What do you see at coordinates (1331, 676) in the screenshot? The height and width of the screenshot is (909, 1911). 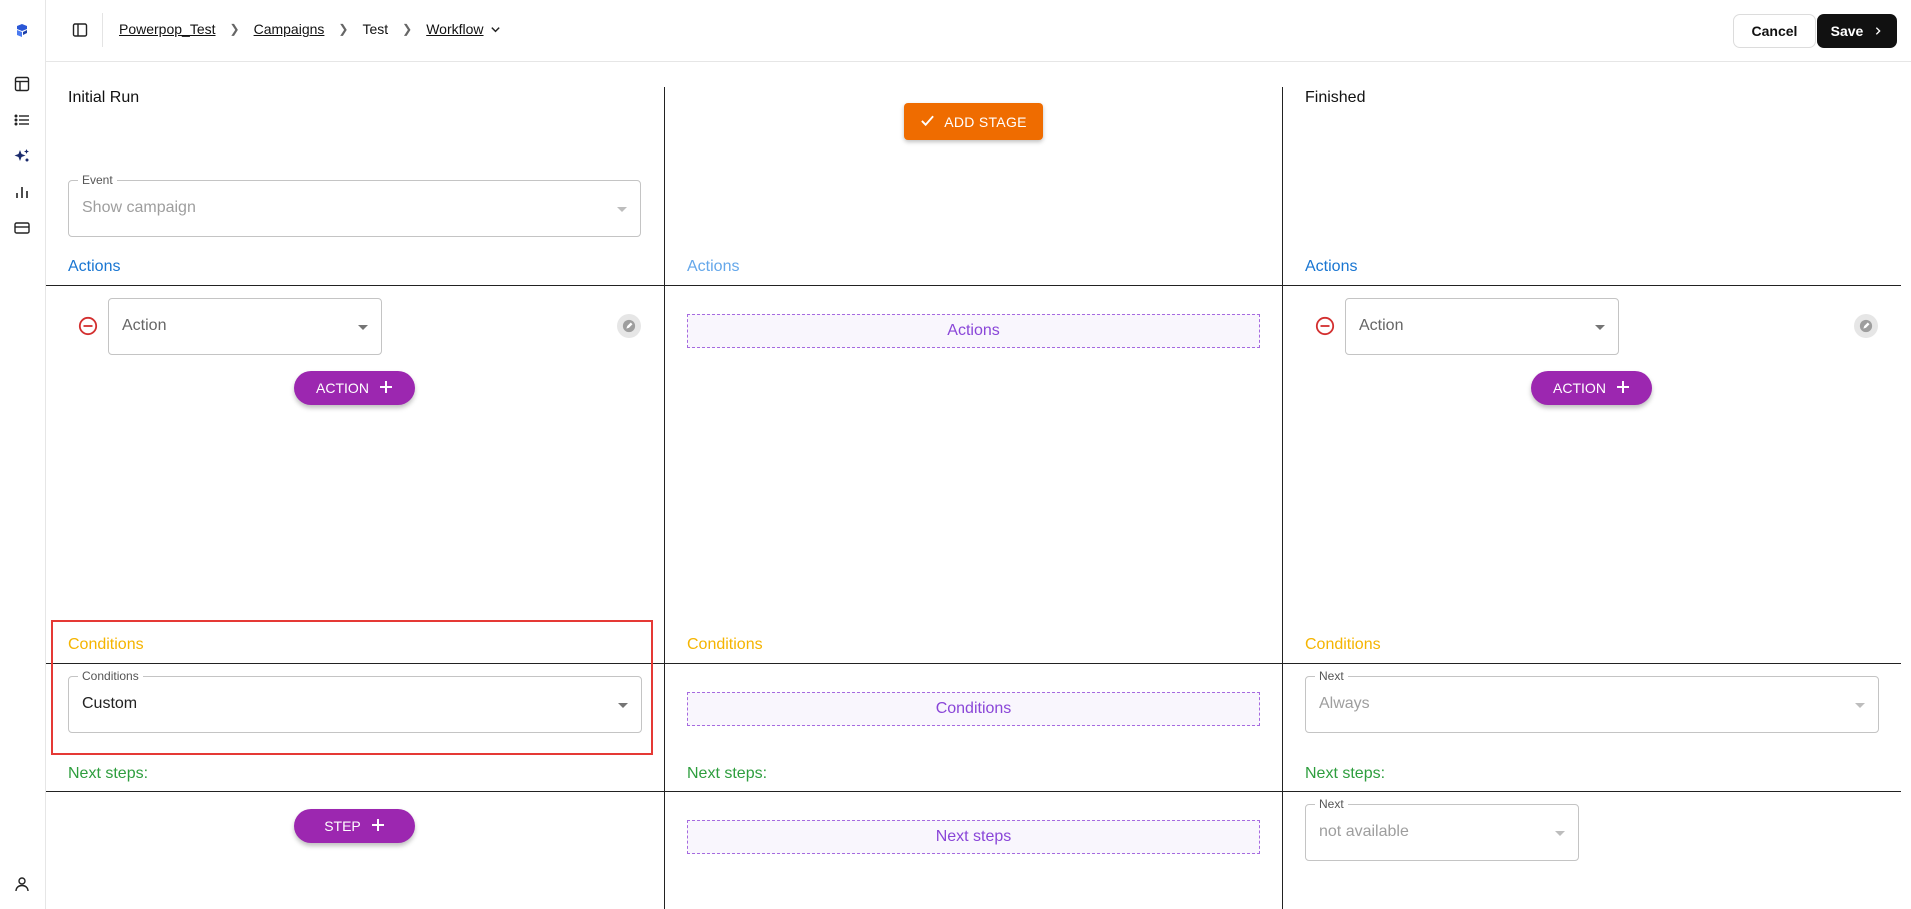 I see `next-field-label: Next` at bounding box center [1331, 676].